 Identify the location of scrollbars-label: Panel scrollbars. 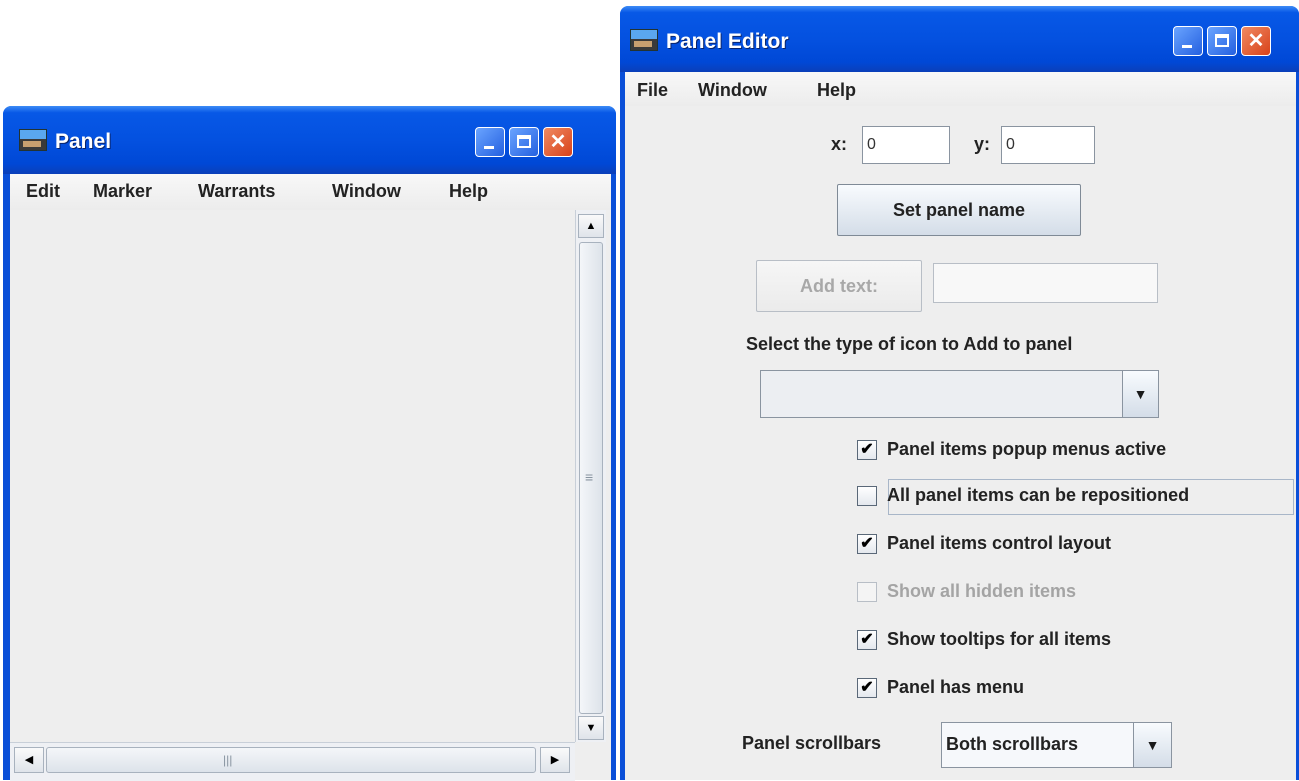
(812, 743).